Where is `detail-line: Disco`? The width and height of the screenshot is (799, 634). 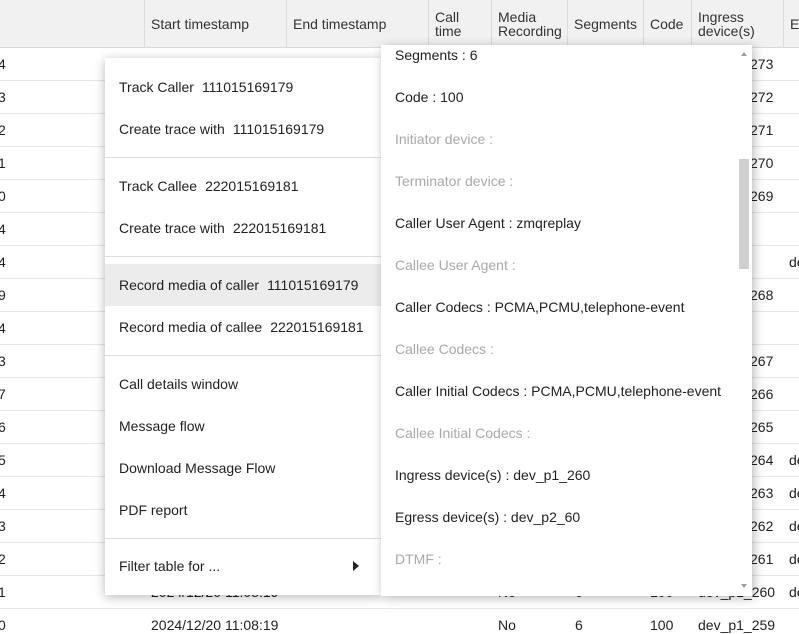 detail-line: Disco is located at coordinates (412, 593).